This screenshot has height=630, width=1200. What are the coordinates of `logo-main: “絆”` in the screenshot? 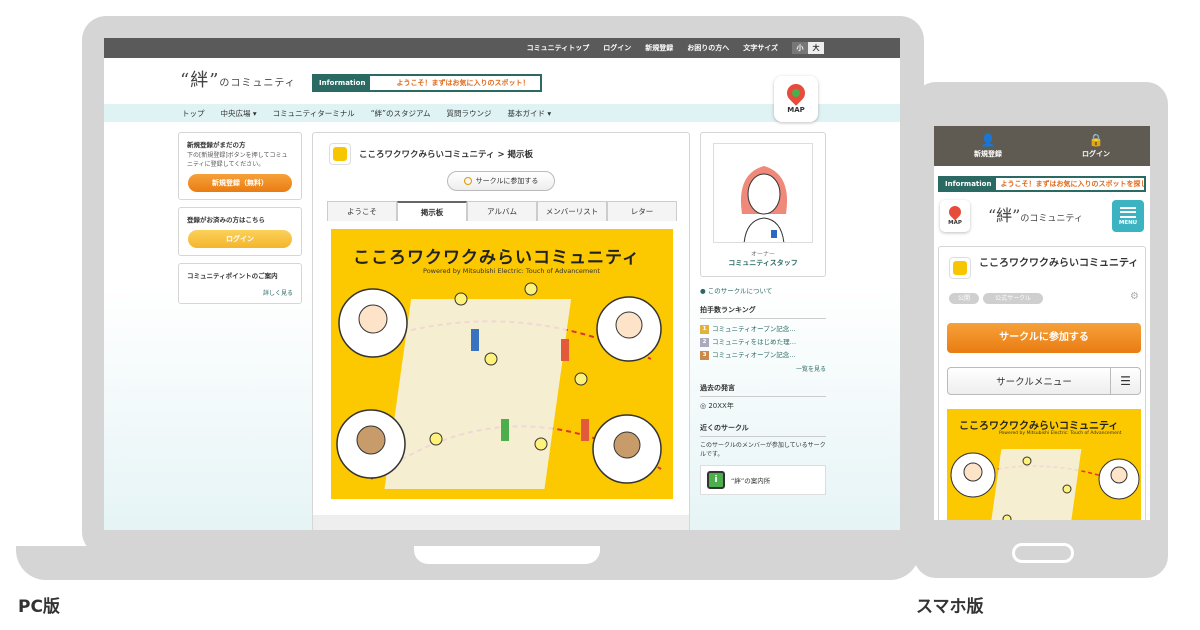 It's located at (200, 80).